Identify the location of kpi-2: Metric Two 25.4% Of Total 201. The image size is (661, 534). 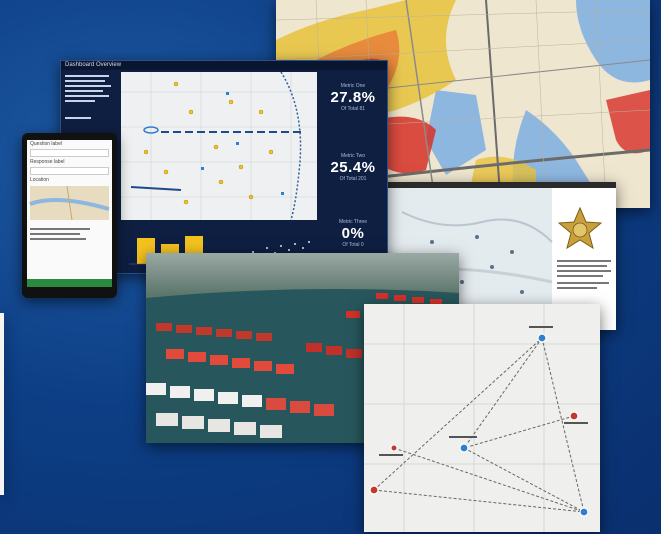
(353, 167).